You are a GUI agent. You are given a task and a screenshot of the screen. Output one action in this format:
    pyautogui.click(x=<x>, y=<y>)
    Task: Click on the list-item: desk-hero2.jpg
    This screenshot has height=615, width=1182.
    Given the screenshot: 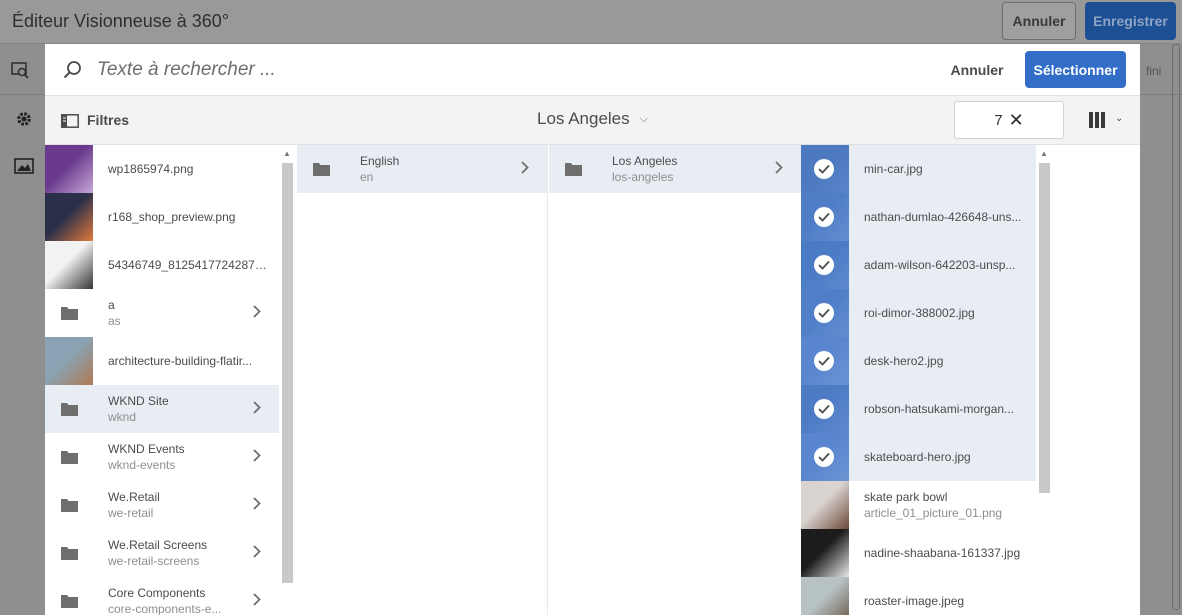 What is the action you would take?
    pyautogui.click(x=918, y=361)
    